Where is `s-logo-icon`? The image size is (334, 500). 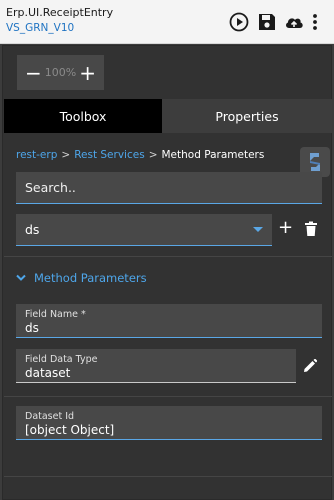
s-logo-icon is located at coordinates (315, 162).